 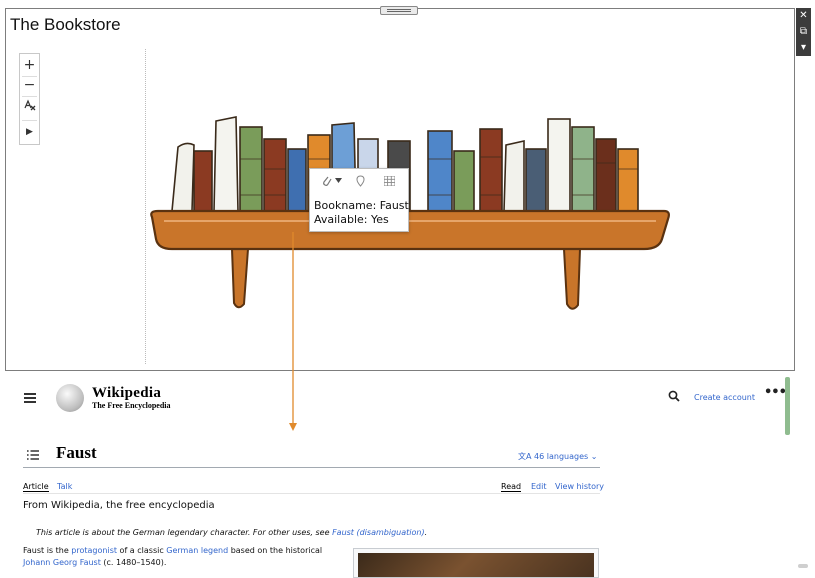 I want to click on german-legend-link: German legend, so click(x=197, y=550).